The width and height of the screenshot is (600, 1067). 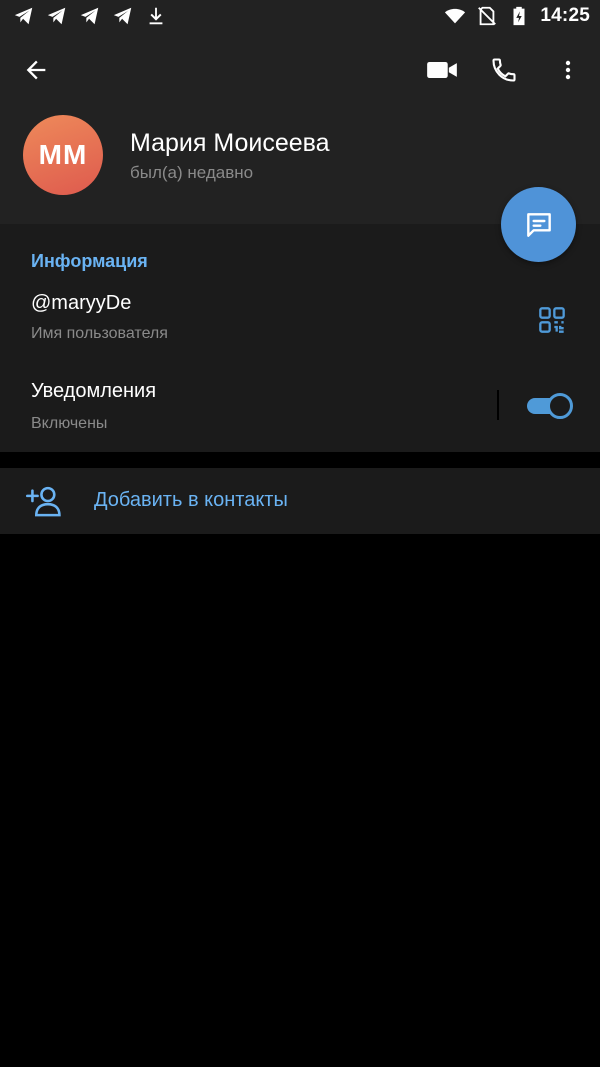 I want to click on more-options-button, so click(x=568, y=70).